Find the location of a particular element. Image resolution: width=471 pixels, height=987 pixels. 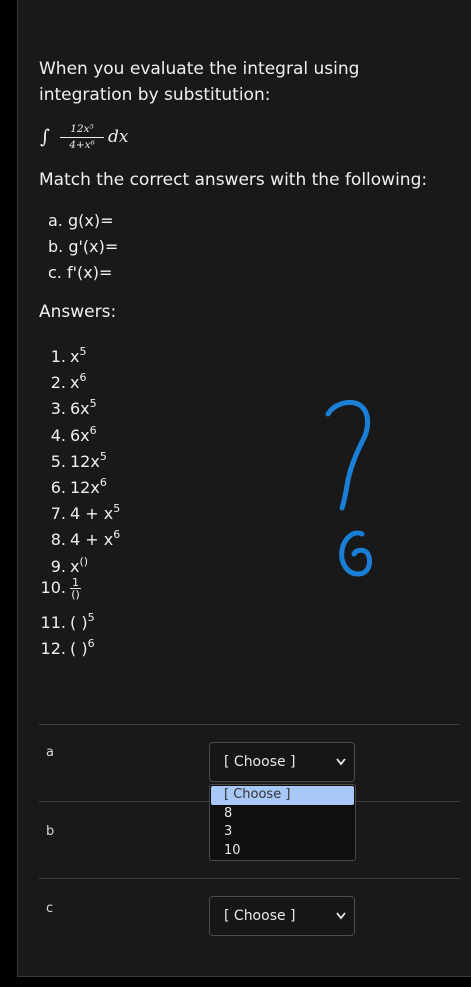

answer-item: 11.( )5 is located at coordinates (78, 618).